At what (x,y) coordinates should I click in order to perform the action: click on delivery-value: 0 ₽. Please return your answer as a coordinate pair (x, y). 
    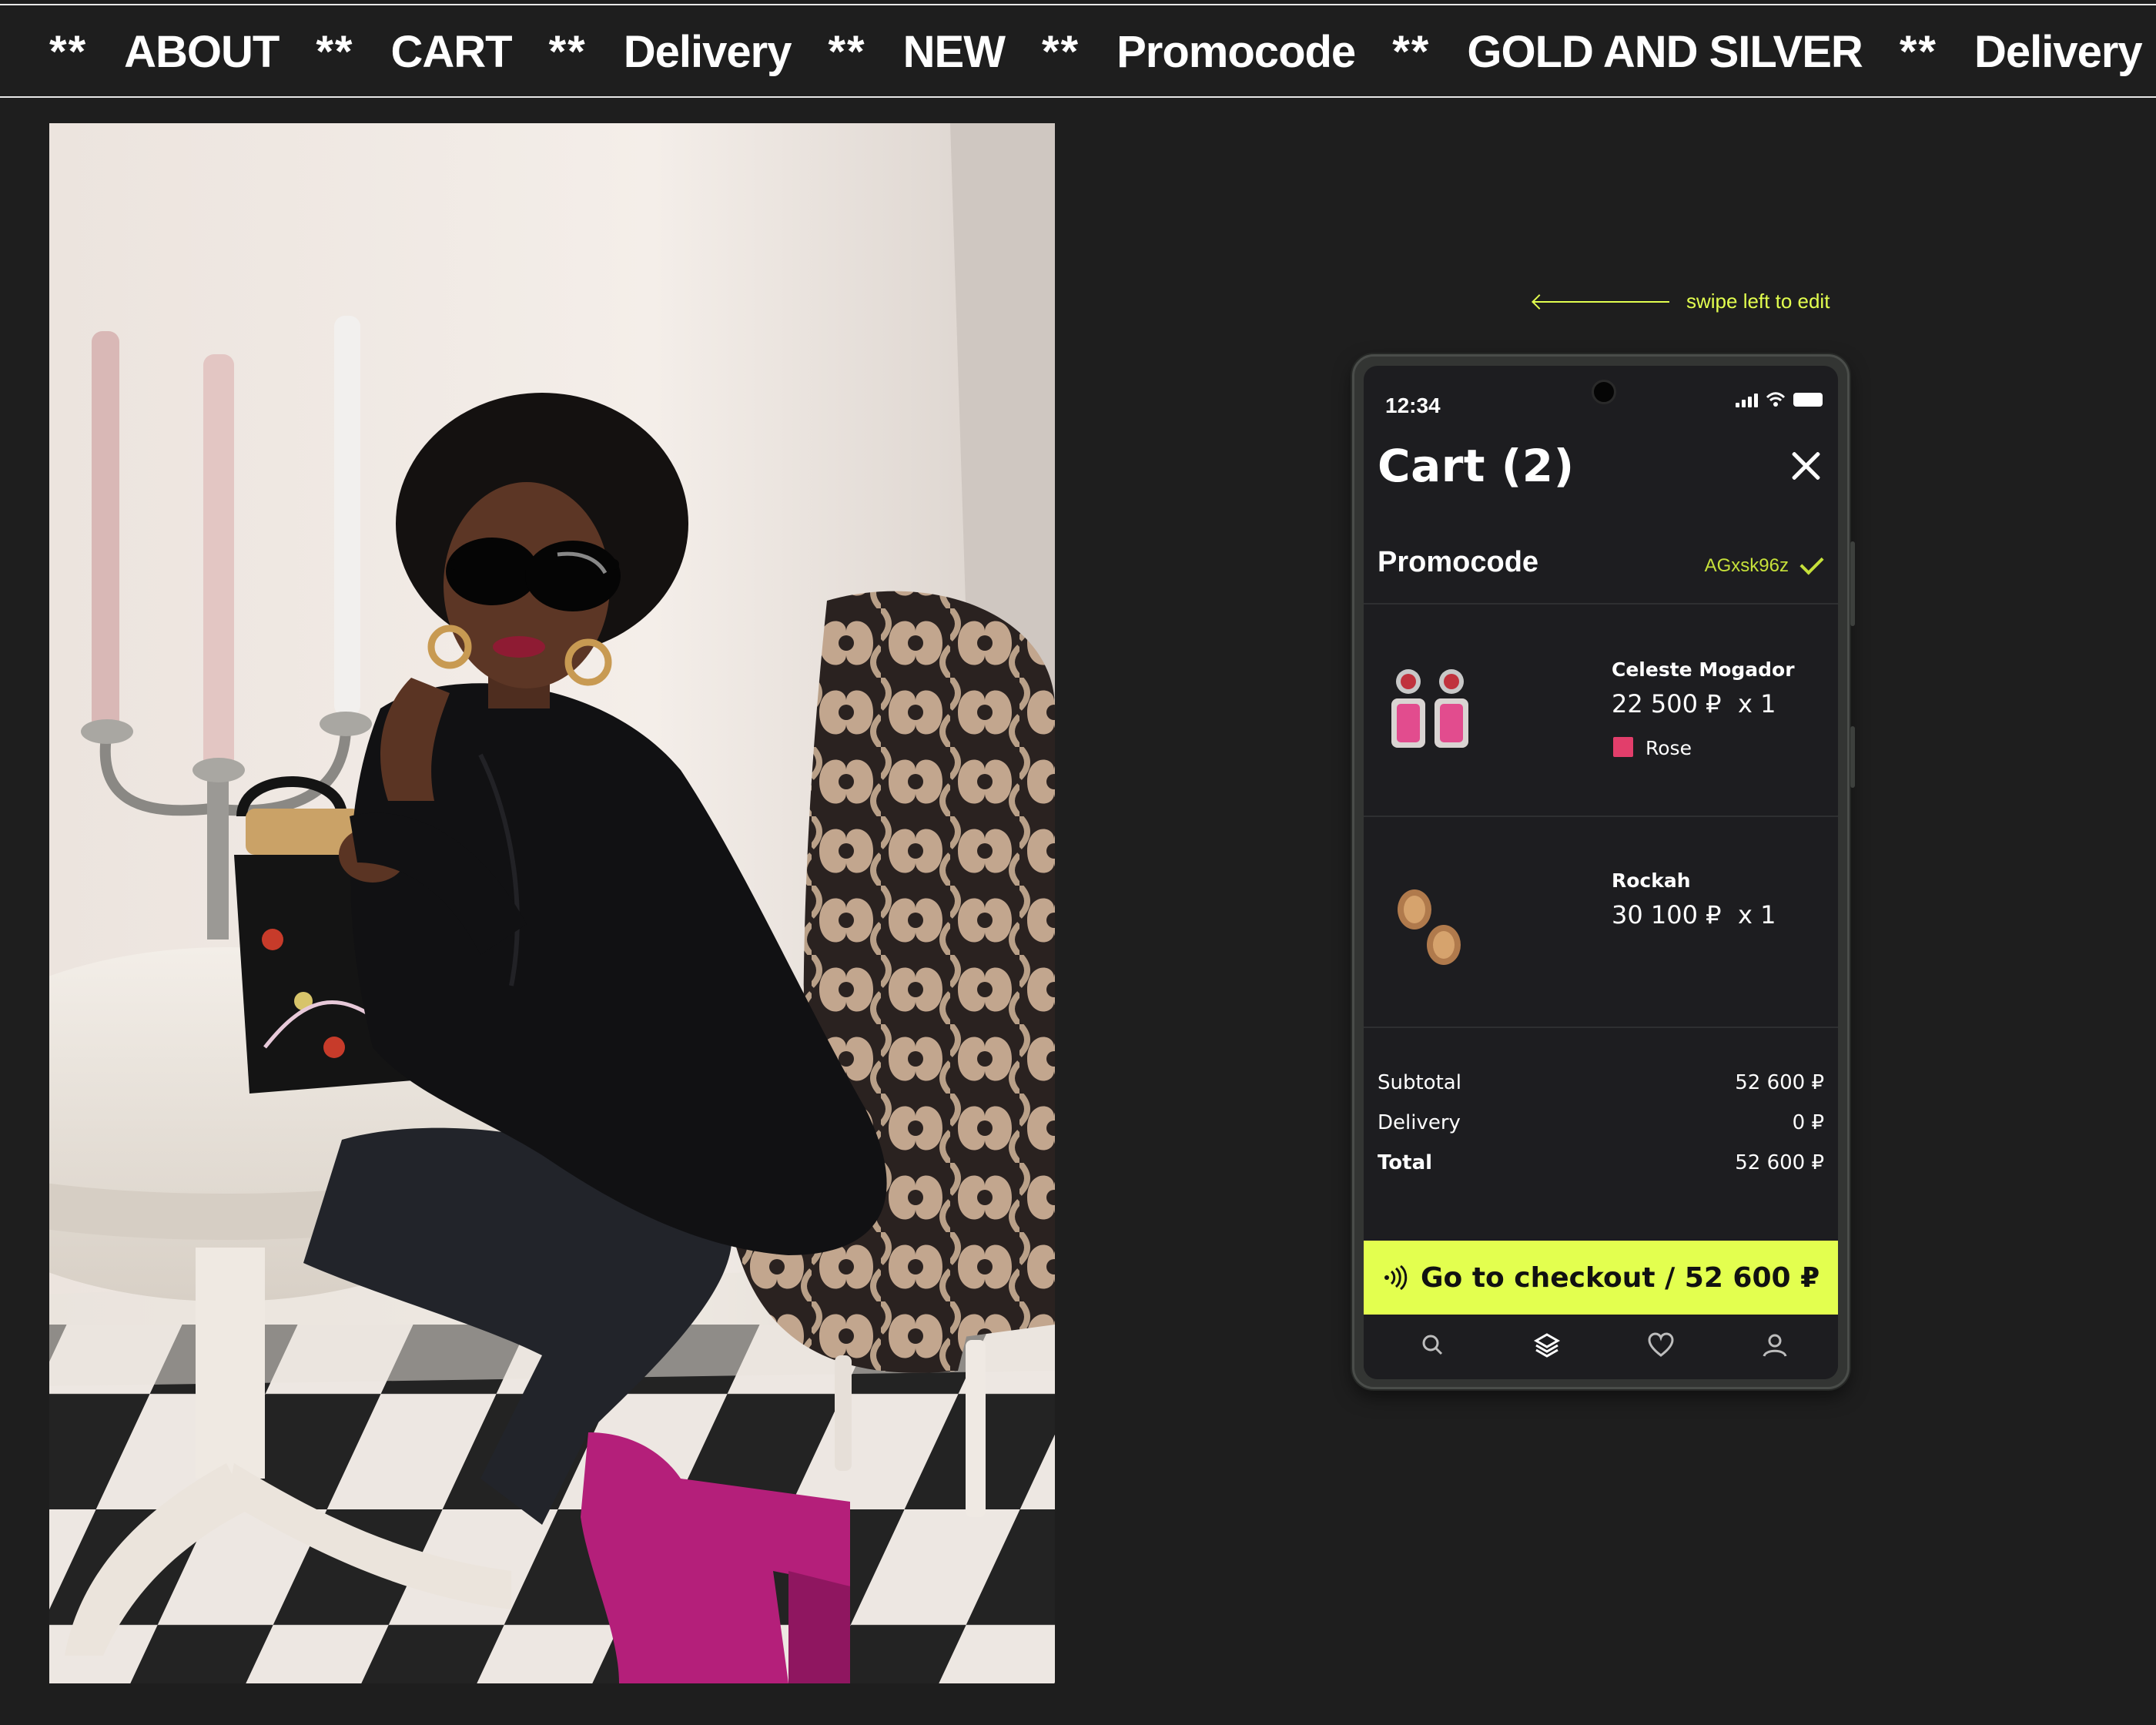
    Looking at the image, I should click on (1808, 1122).